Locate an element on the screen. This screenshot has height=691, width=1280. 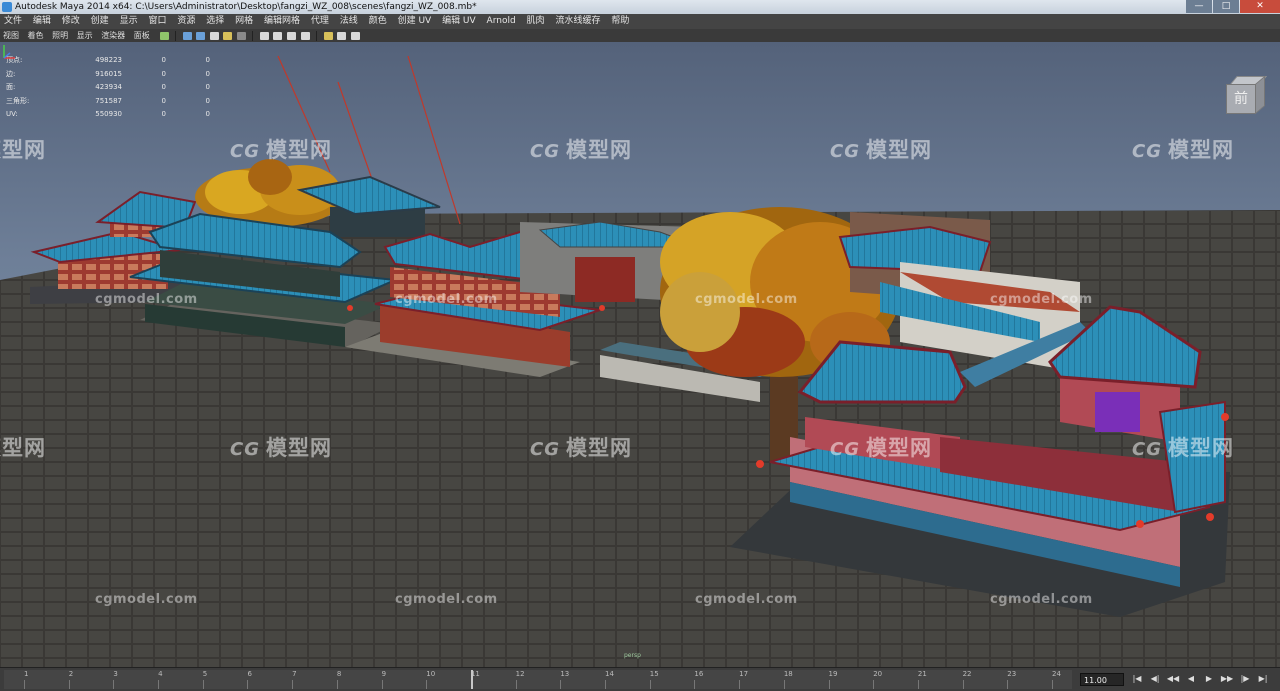
menu-muscle: 肌肉 is located at coordinates (536, 21).